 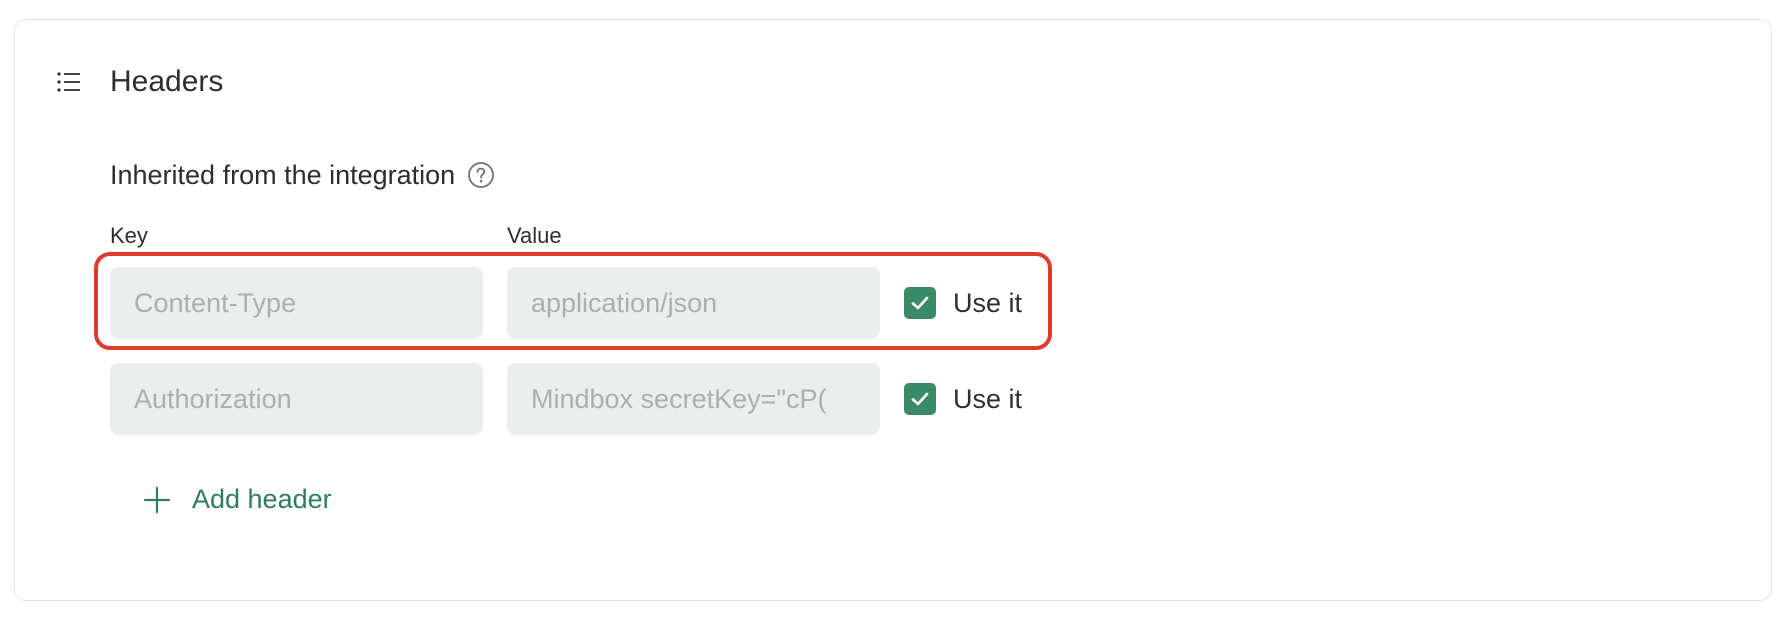 I want to click on header-key-field: Content-Type, so click(x=296, y=303).